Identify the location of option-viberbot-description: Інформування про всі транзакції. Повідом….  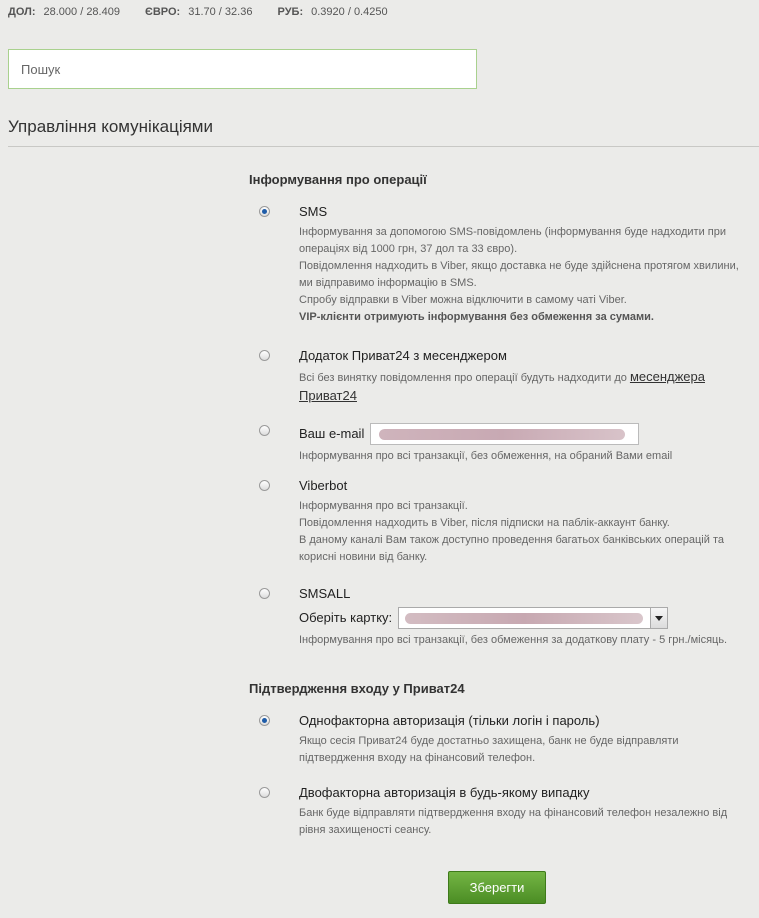
(526, 532).